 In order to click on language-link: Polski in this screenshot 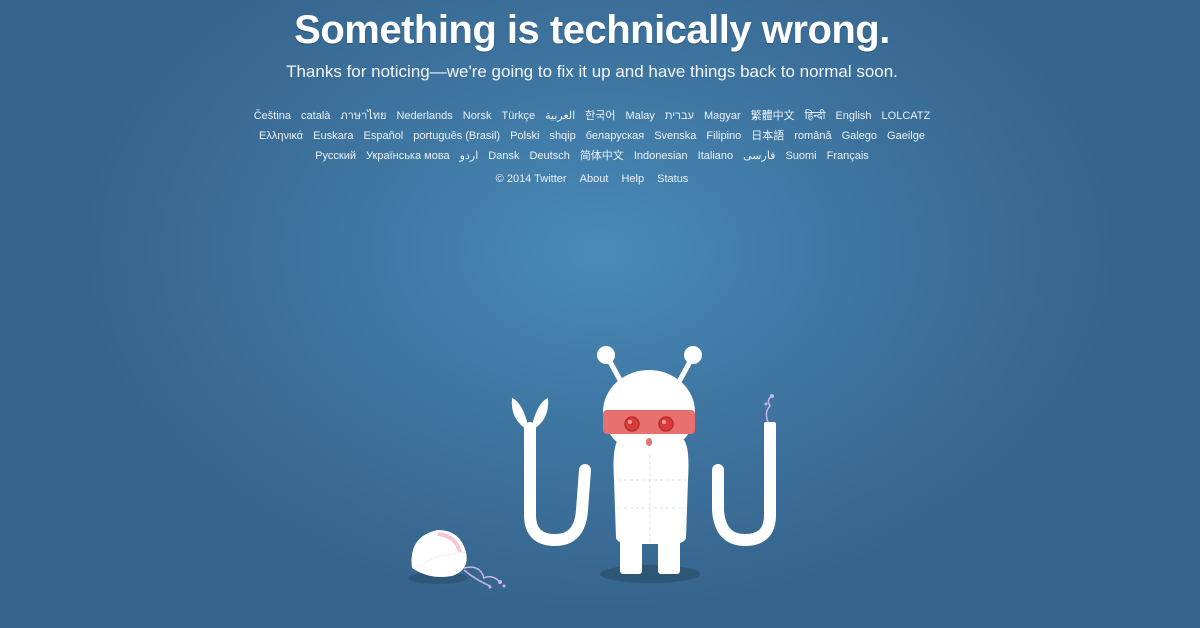, I will do `click(524, 136)`.